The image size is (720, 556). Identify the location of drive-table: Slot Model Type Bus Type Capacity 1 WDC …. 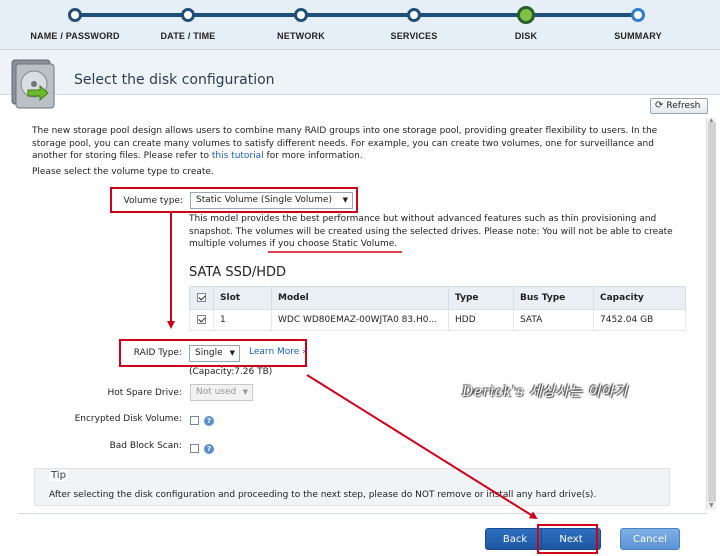
(437, 308).